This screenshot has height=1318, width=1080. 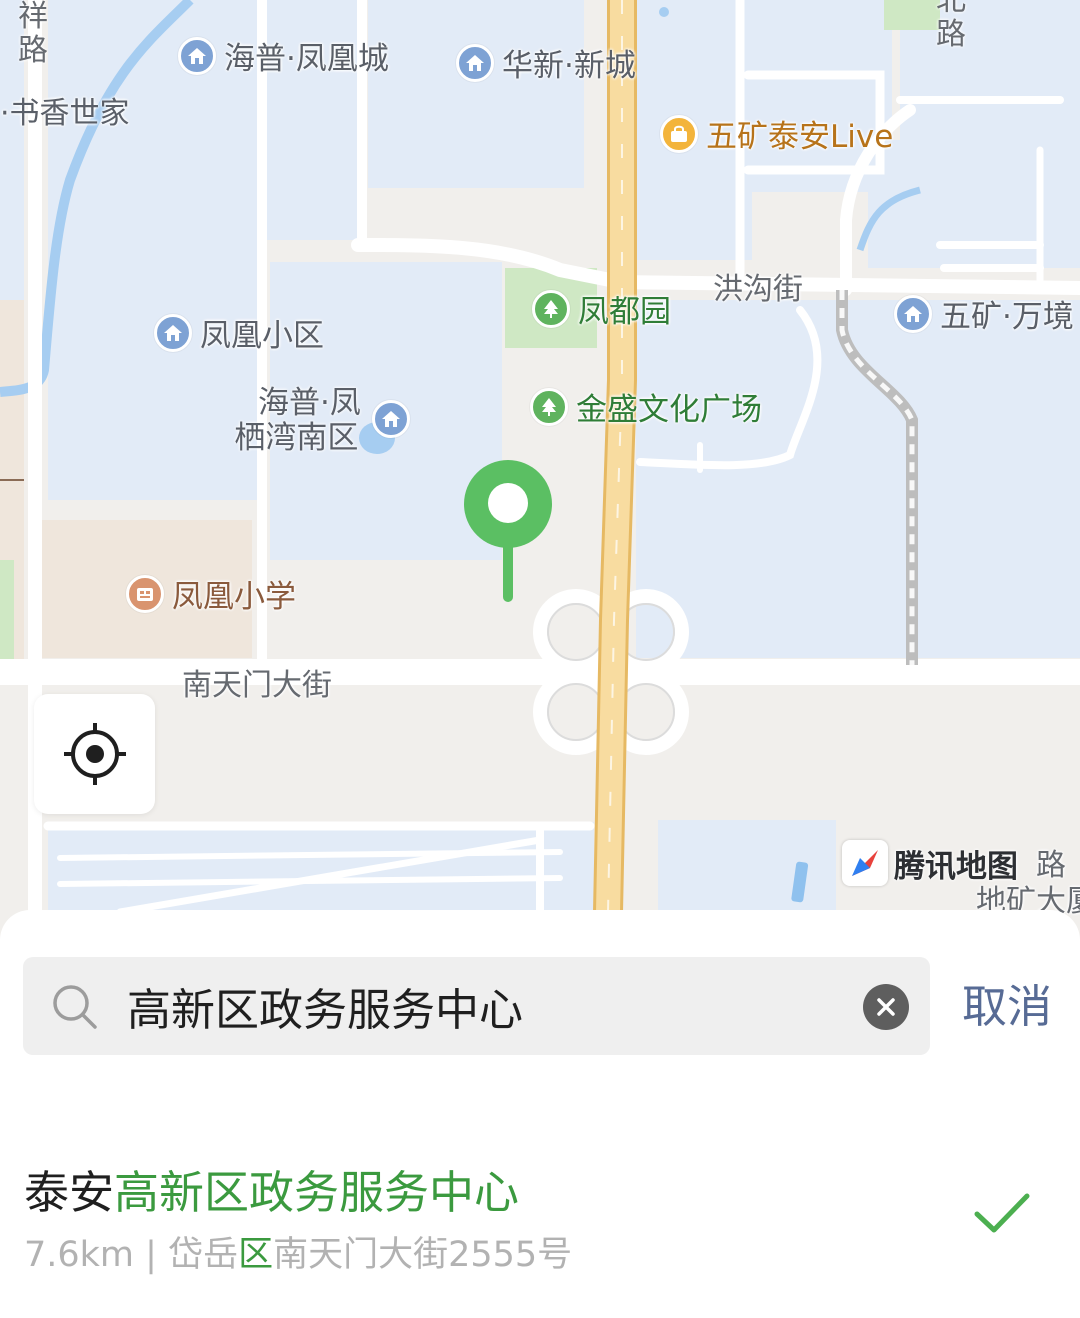 I want to click on close-icon, so click(x=886, y=1007).